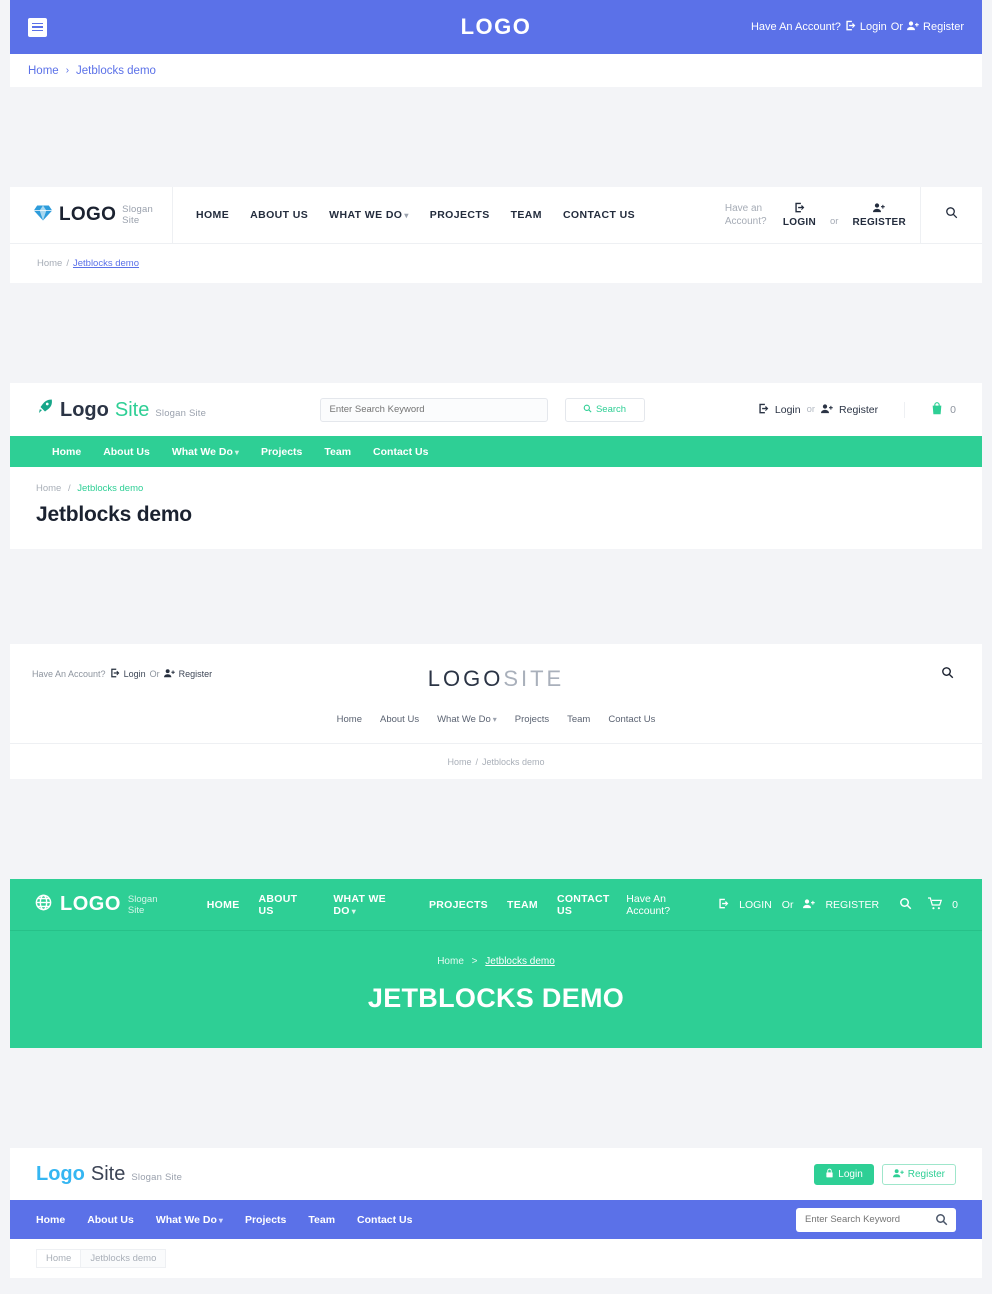  I want to click on s6-login-button: Login, so click(844, 1174).